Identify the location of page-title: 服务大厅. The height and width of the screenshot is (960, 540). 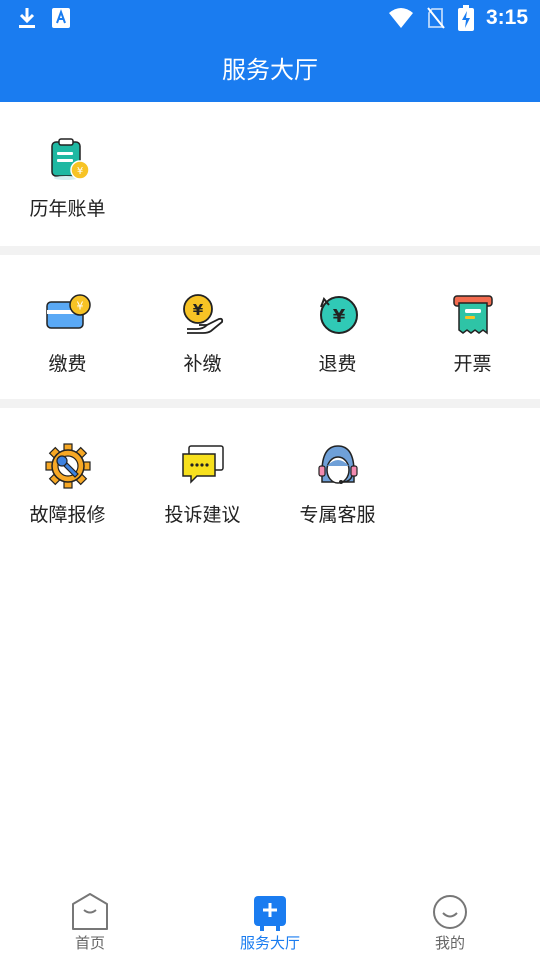
(270, 70).